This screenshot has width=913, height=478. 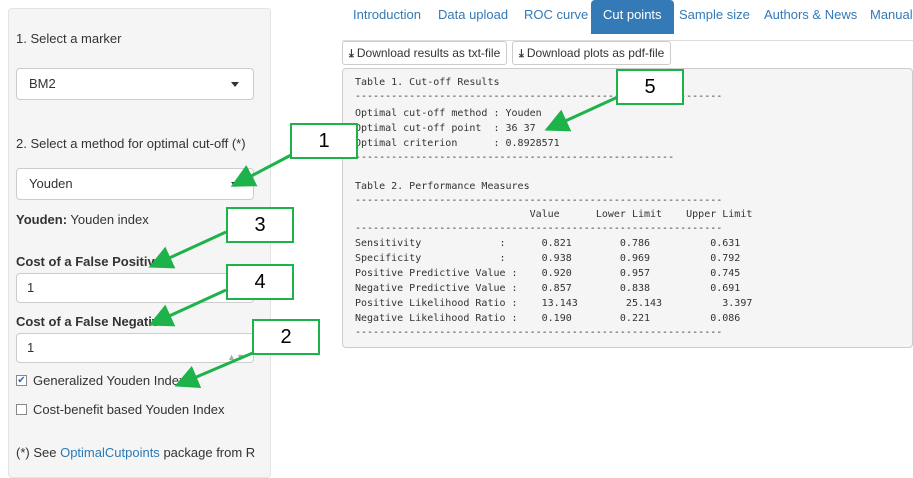 What do you see at coordinates (260, 225) in the screenshot?
I see `callout-3: 3` at bounding box center [260, 225].